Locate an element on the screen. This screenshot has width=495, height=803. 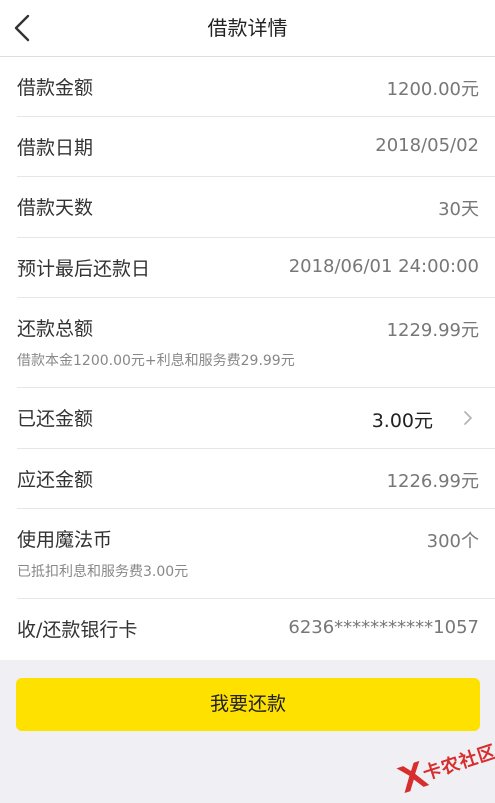
watermark-text: 卡农社区 is located at coordinates (457, 763).